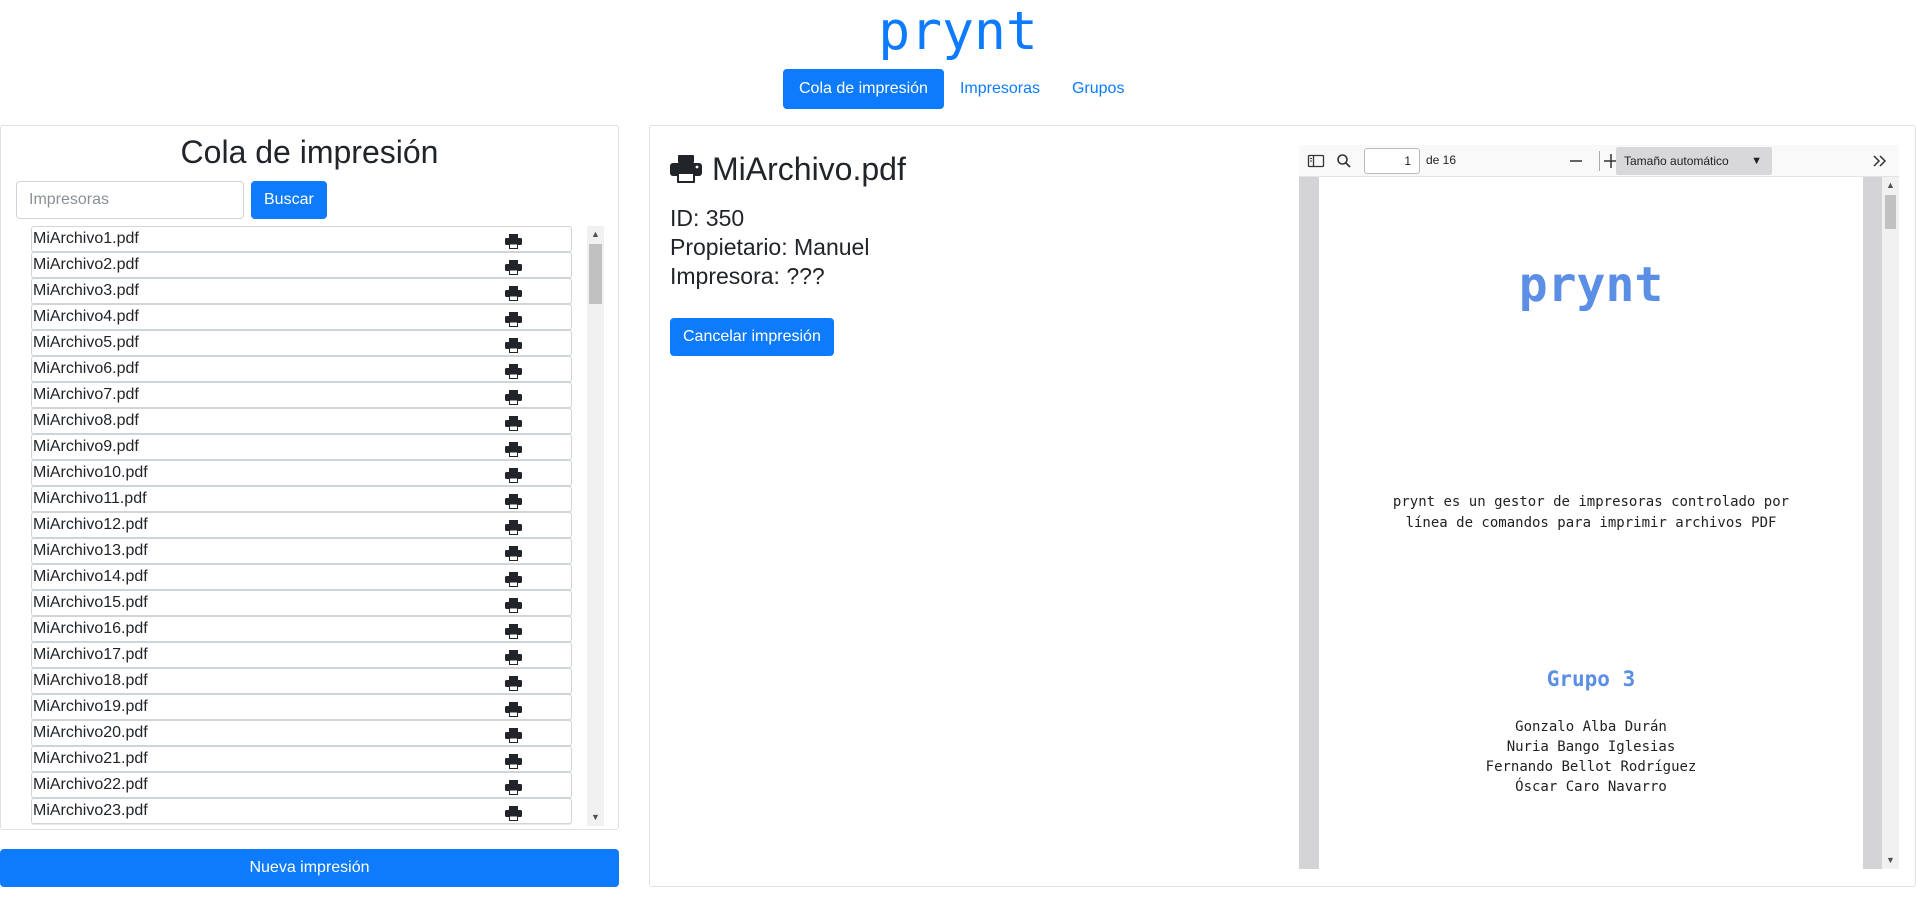  I want to click on queue-list-item: MiArchivo5.pdf, so click(301, 343).